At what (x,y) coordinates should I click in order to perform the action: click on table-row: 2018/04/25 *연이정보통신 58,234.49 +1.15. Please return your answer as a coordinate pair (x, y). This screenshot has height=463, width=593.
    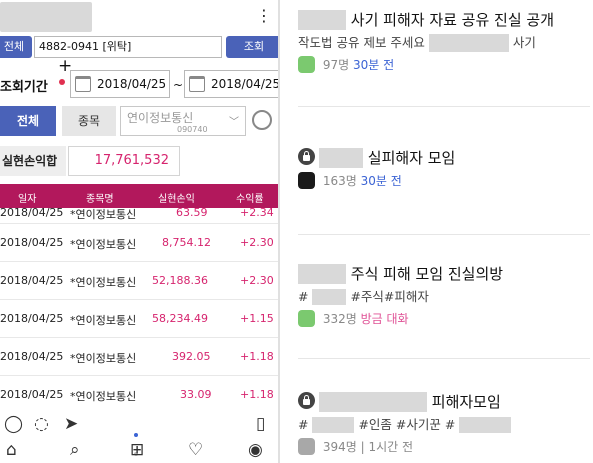
    Looking at the image, I should click on (139, 319).